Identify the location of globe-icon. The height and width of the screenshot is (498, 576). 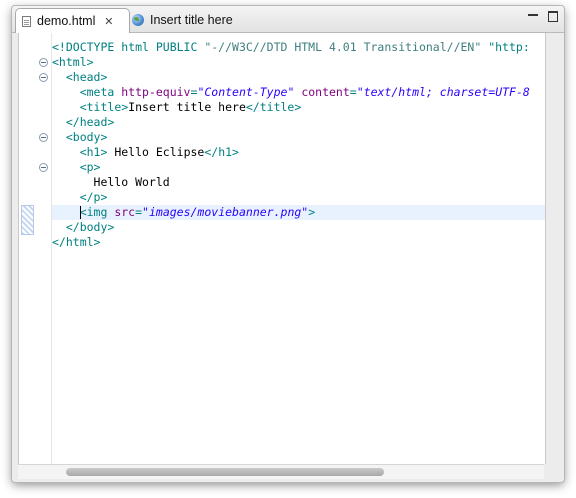
(138, 20).